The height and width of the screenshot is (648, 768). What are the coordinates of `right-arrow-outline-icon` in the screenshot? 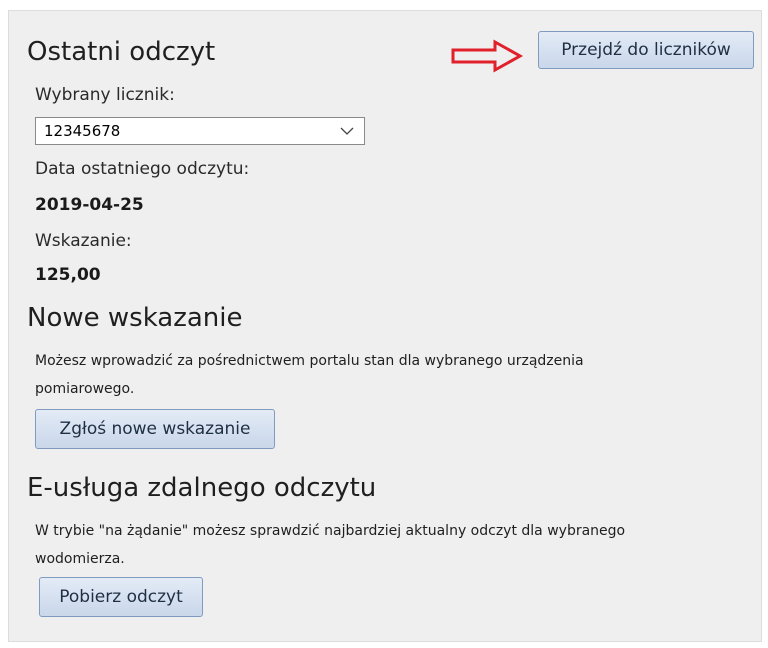 It's located at (487, 56).